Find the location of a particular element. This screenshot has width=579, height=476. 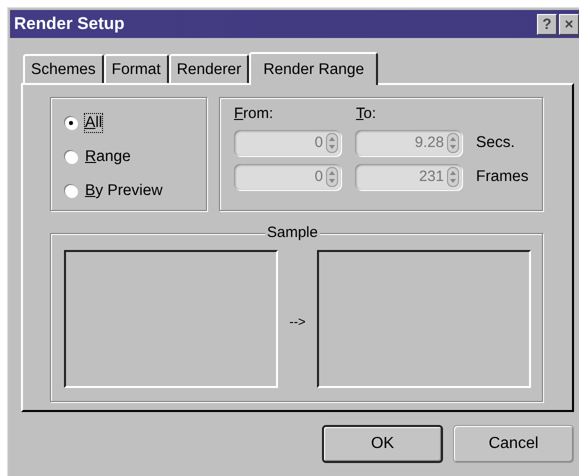

tab: Render Range is located at coordinates (313, 68).